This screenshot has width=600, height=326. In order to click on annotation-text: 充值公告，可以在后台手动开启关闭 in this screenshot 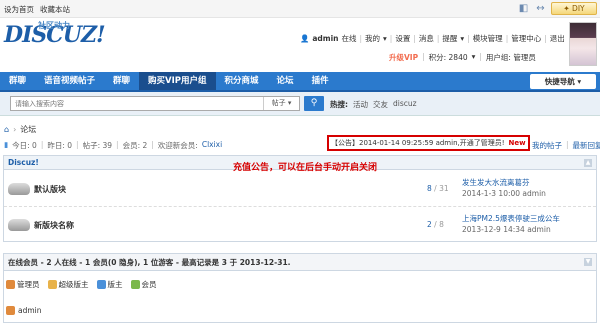, I will do `click(305, 168)`.